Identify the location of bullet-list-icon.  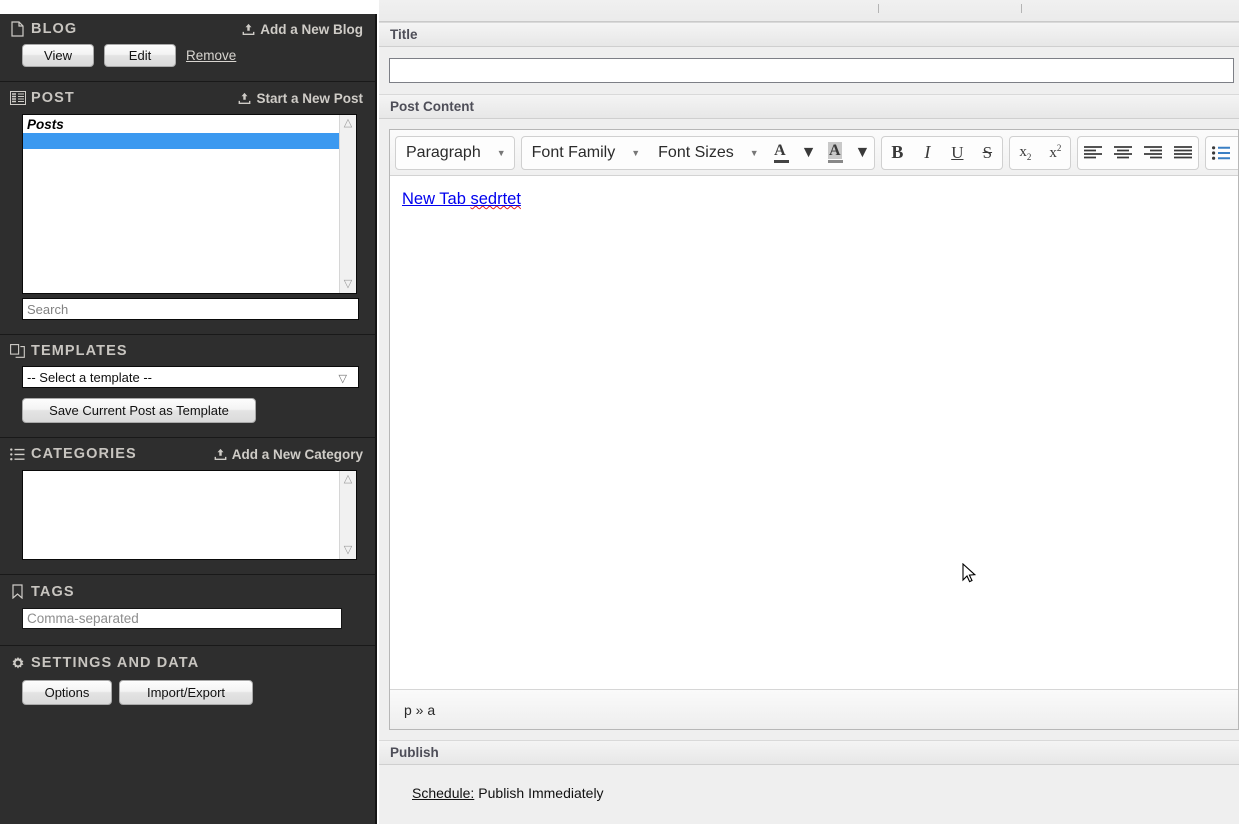
(1221, 152).